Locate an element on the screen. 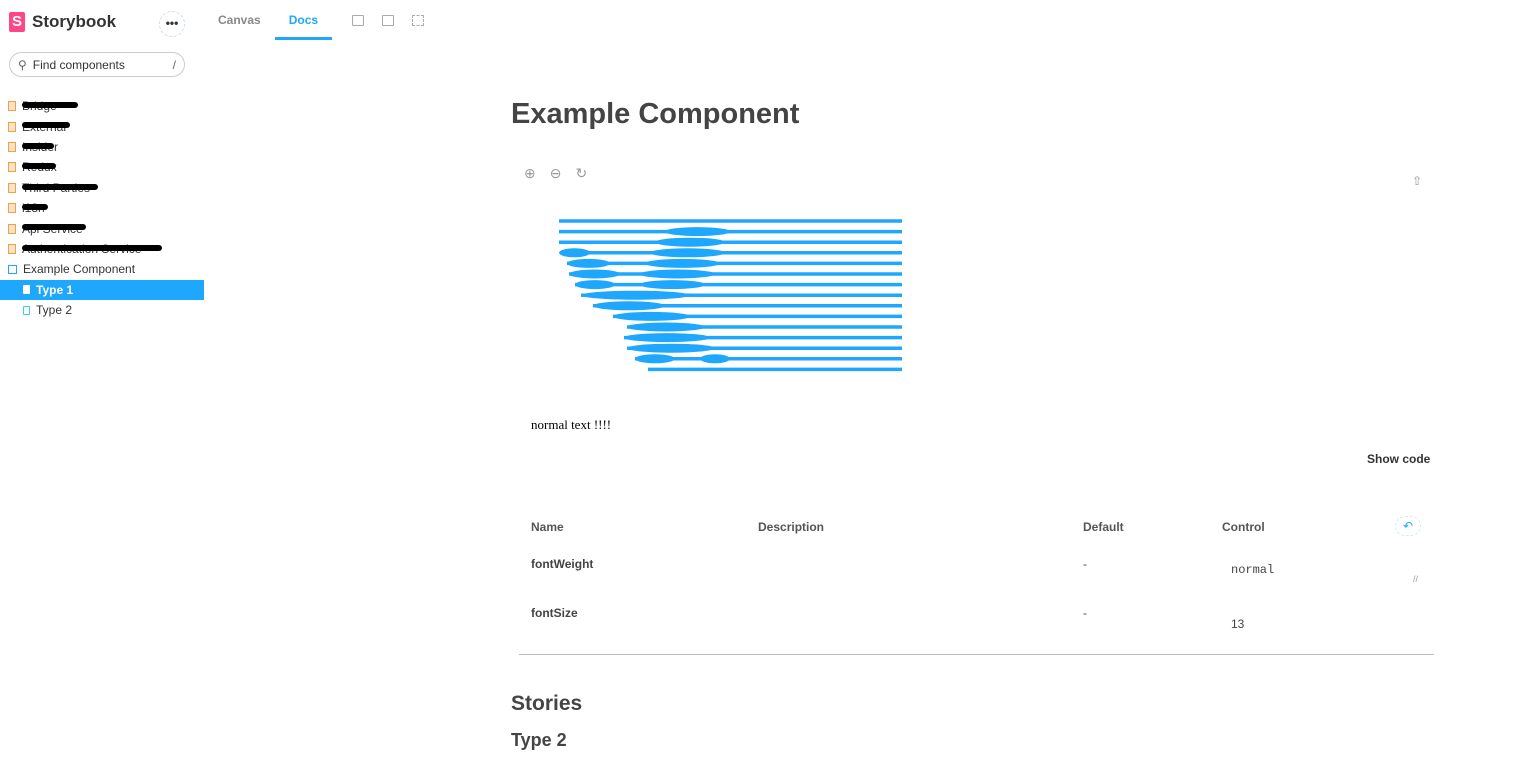 This screenshot has width=1532, height=766. component-icon is located at coordinates (12, 269).